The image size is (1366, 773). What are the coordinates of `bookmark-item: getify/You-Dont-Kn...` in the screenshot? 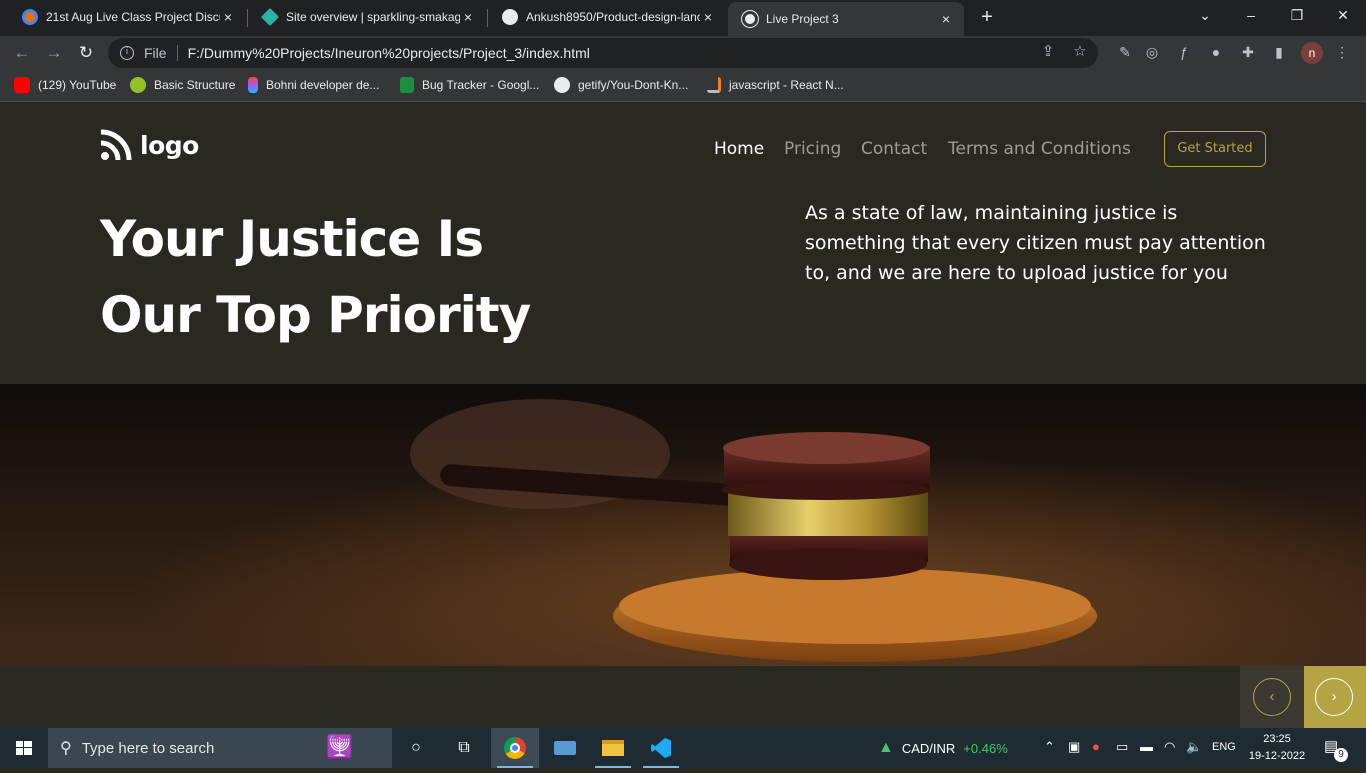 It's located at (621, 85).